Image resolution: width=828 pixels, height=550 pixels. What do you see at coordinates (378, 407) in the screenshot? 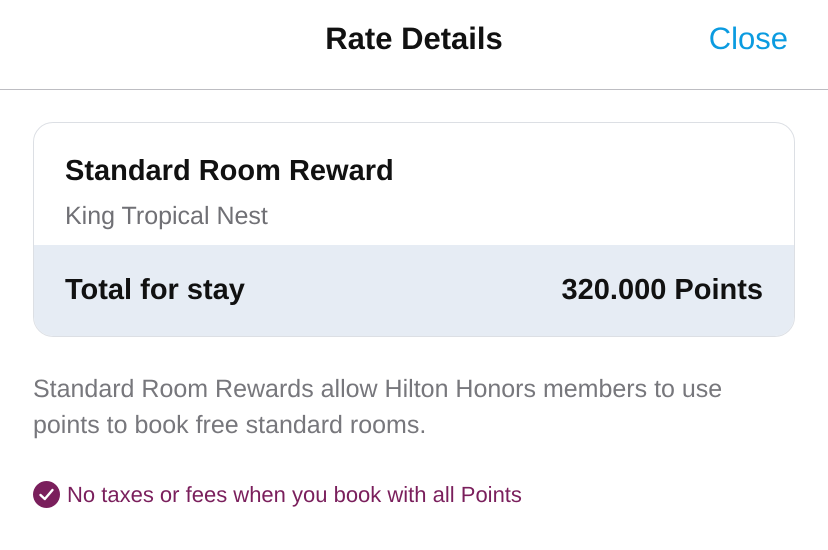
I see `description-text: Standard Room Rewards allow Hilton Honors members to use points to book free standard rooms.` at bounding box center [378, 407].